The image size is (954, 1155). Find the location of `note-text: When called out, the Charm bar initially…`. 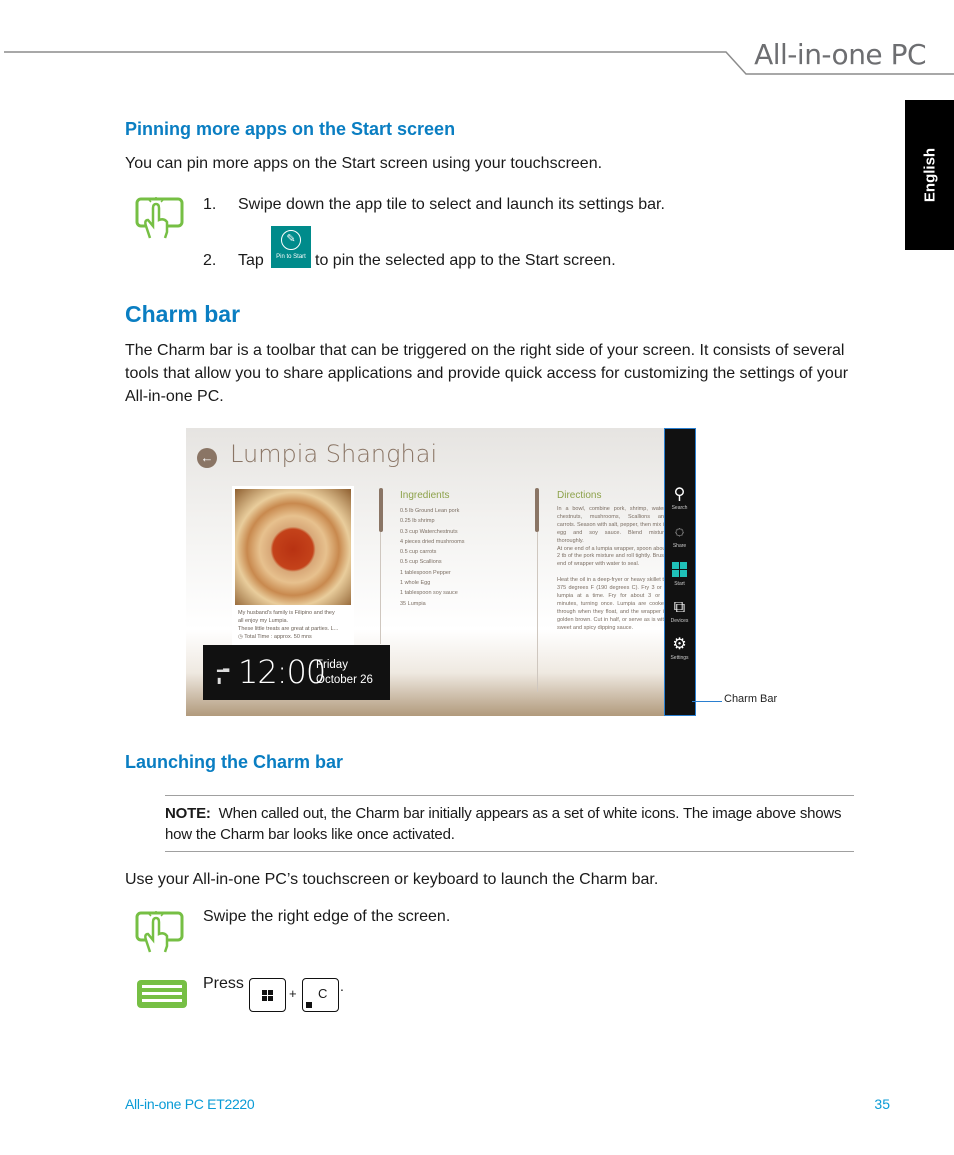

note-text: When called out, the Charm bar initially… is located at coordinates (503, 824).